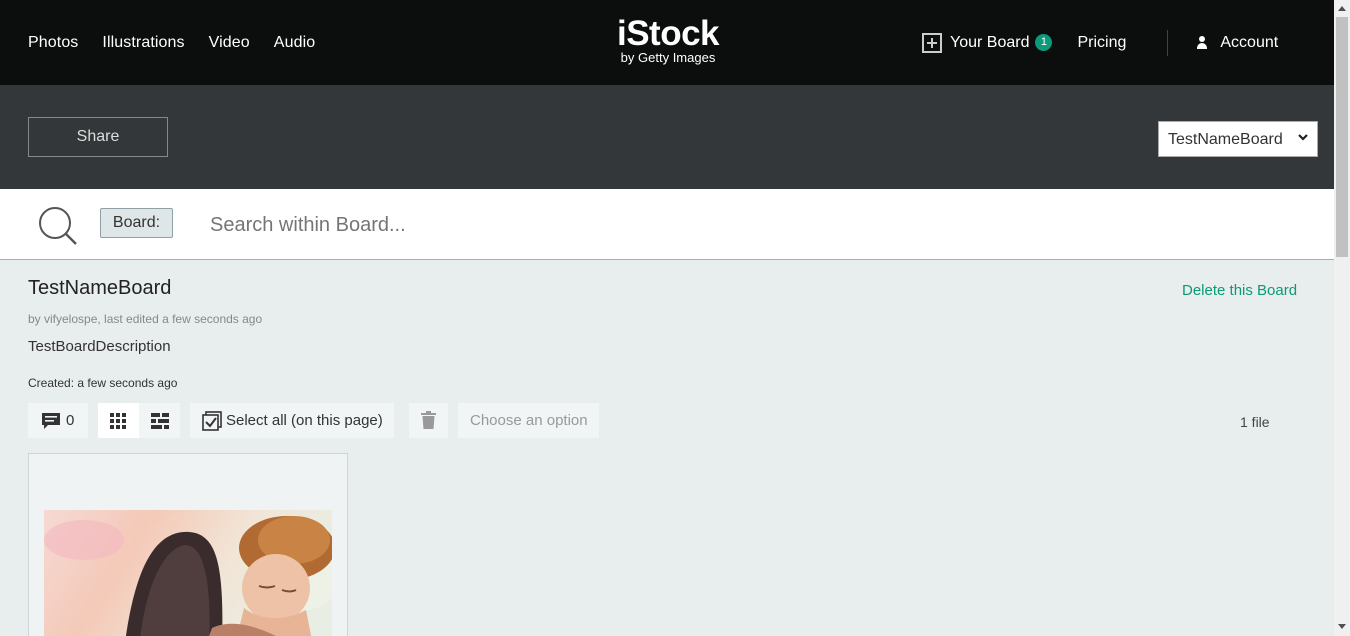 The image size is (1350, 636). What do you see at coordinates (304, 420) in the screenshot?
I see `select-all-label: Select all (on this page)` at bounding box center [304, 420].